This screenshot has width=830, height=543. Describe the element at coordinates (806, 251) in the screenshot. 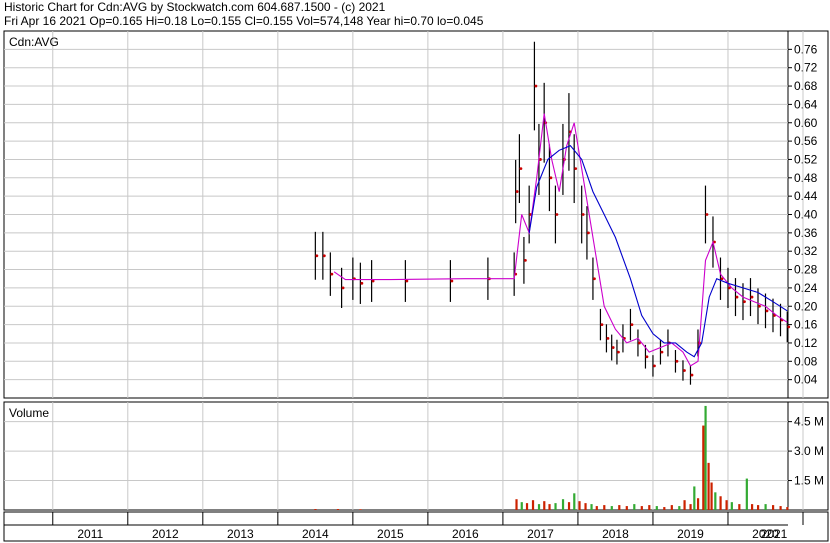

I see `price-tick-label: 0.32` at that location.